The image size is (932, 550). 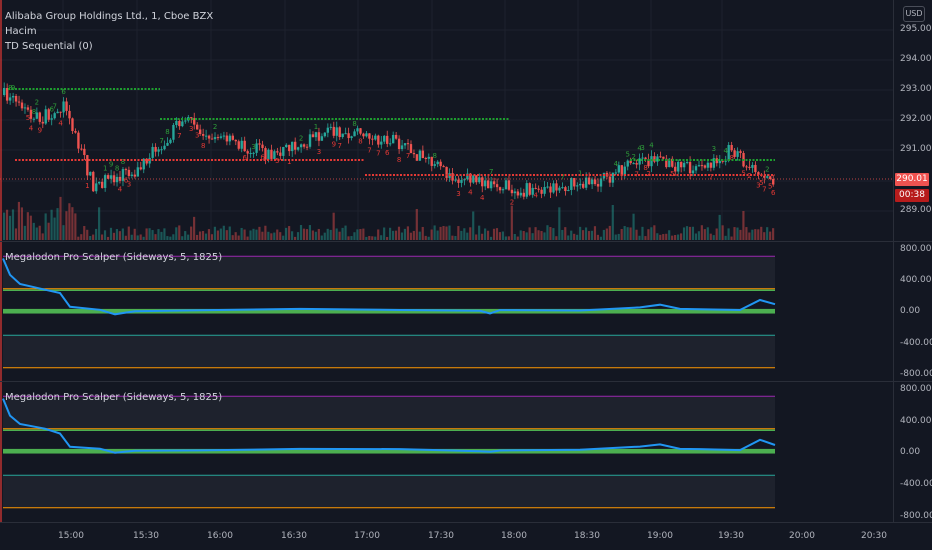 I want to click on td-count-label: 2, so click(x=301, y=138).